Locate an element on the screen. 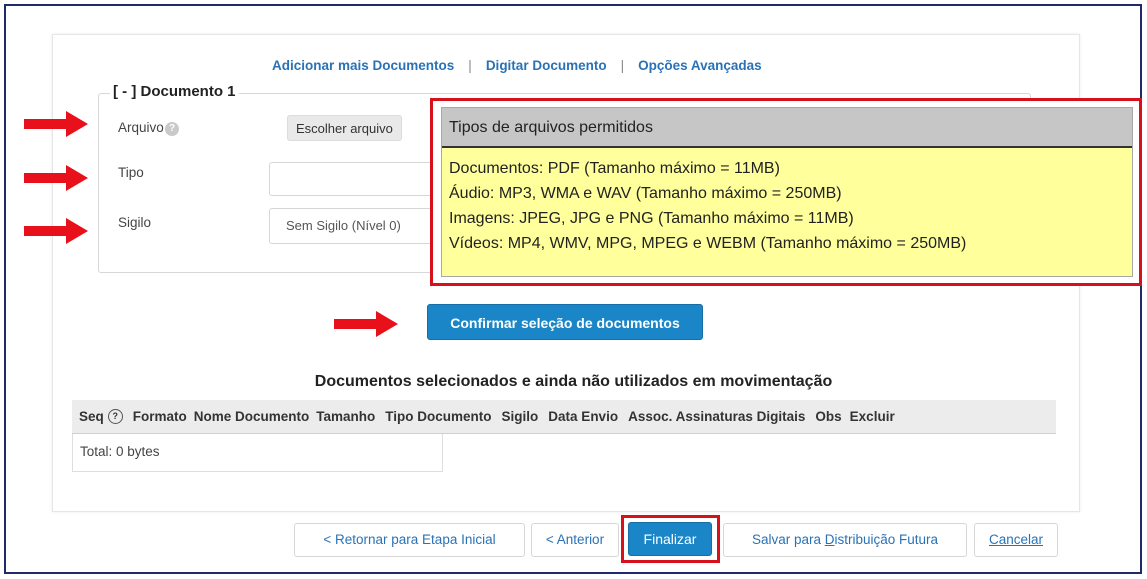 Image resolution: width=1147 pixels, height=579 pixels. type-document-link: Digitar Documento is located at coordinates (546, 65).